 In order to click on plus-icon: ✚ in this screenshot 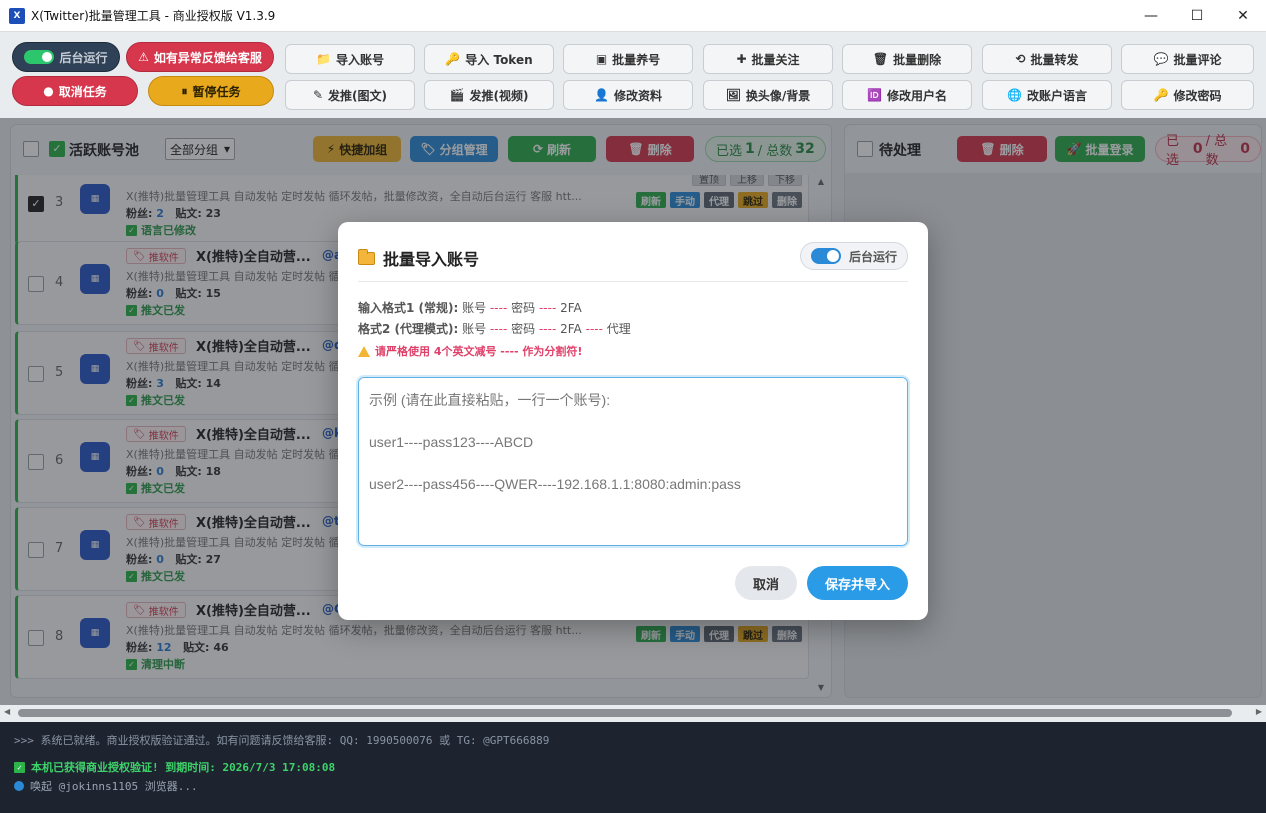, I will do `click(741, 59)`.